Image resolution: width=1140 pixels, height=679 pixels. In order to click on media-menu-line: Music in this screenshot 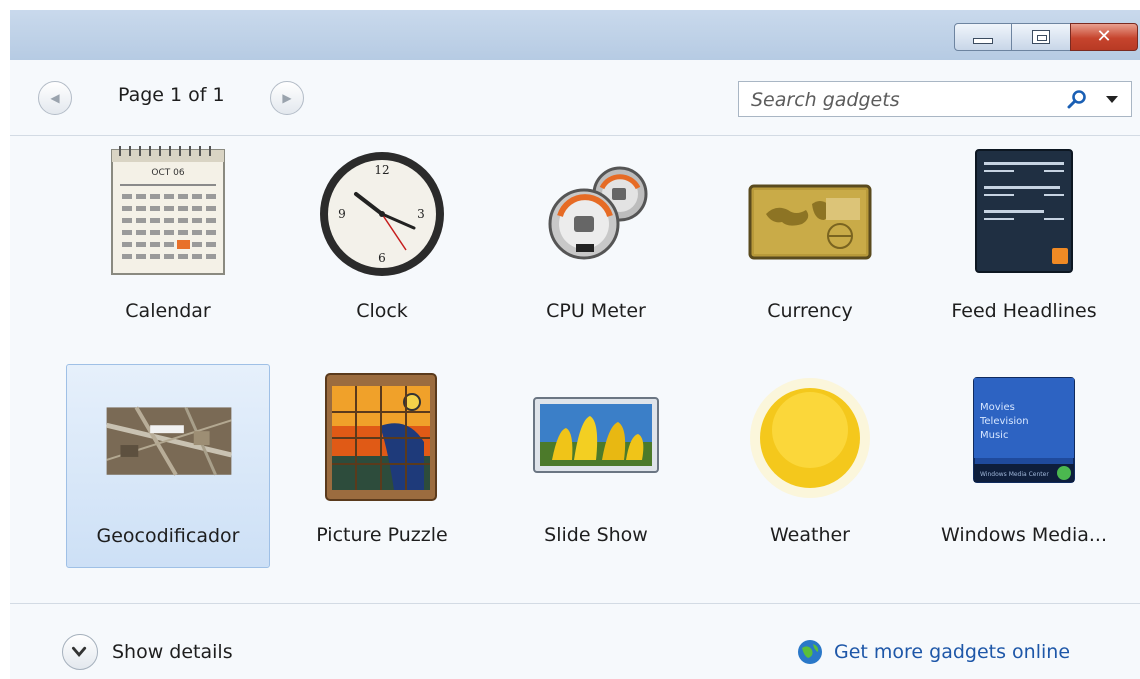, I will do `click(994, 435)`.